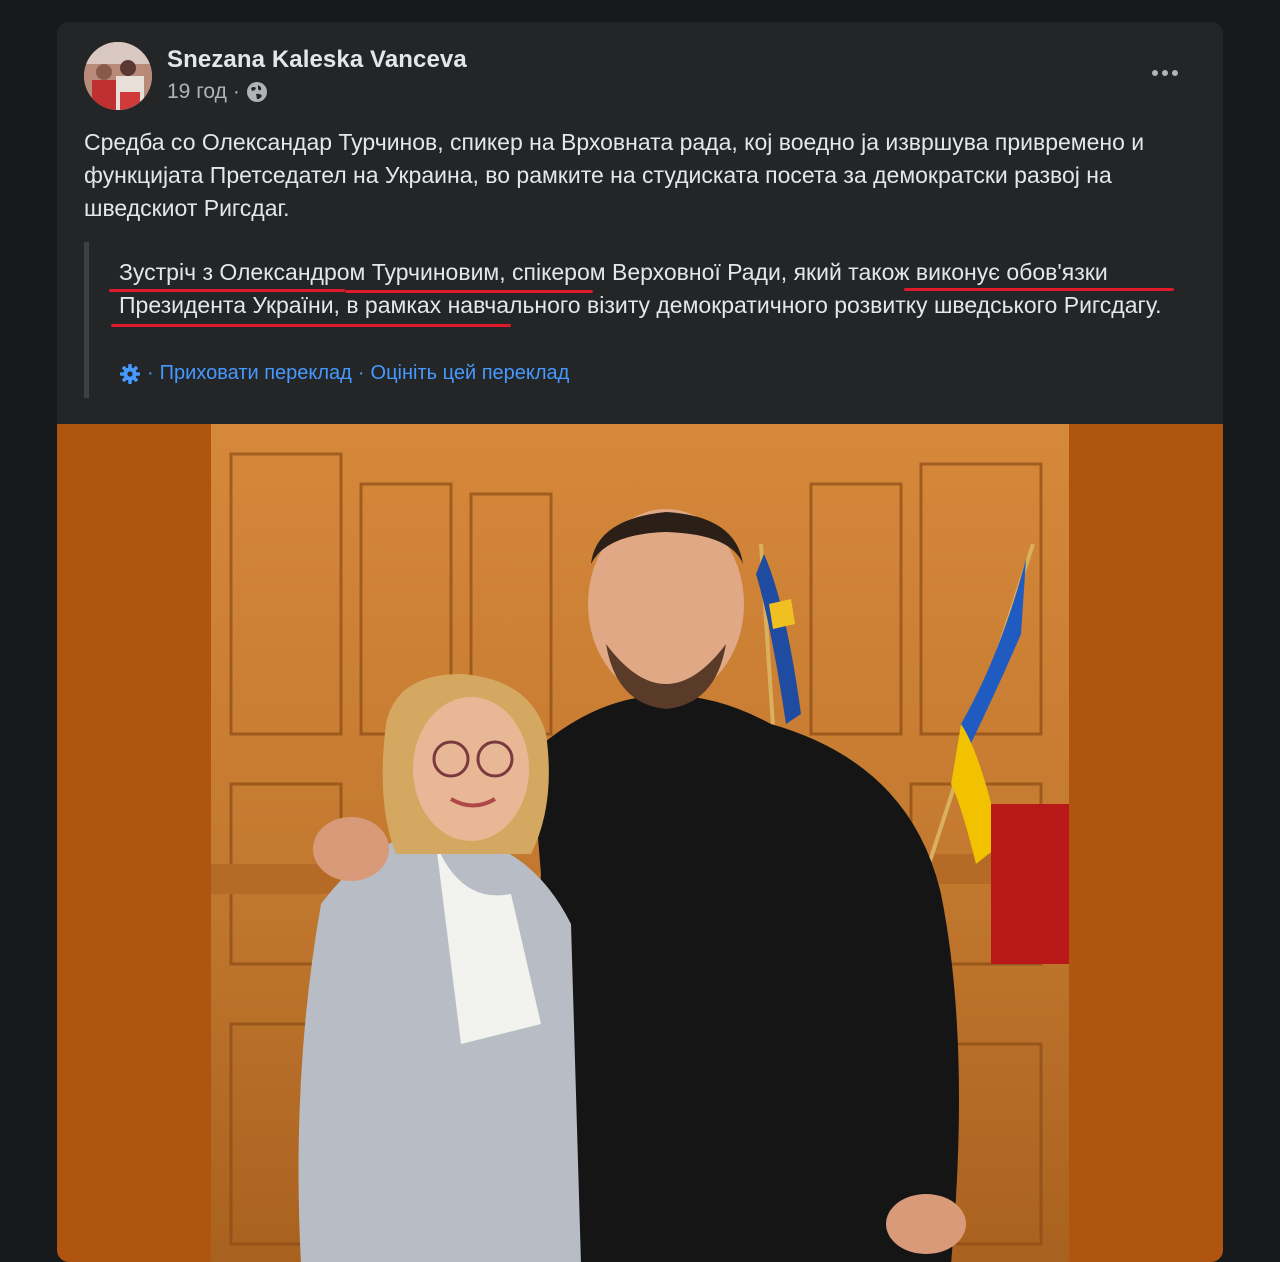  Describe the element at coordinates (317, 60) in the screenshot. I see `author-name: Snezana Kaleska Vanceva` at that location.